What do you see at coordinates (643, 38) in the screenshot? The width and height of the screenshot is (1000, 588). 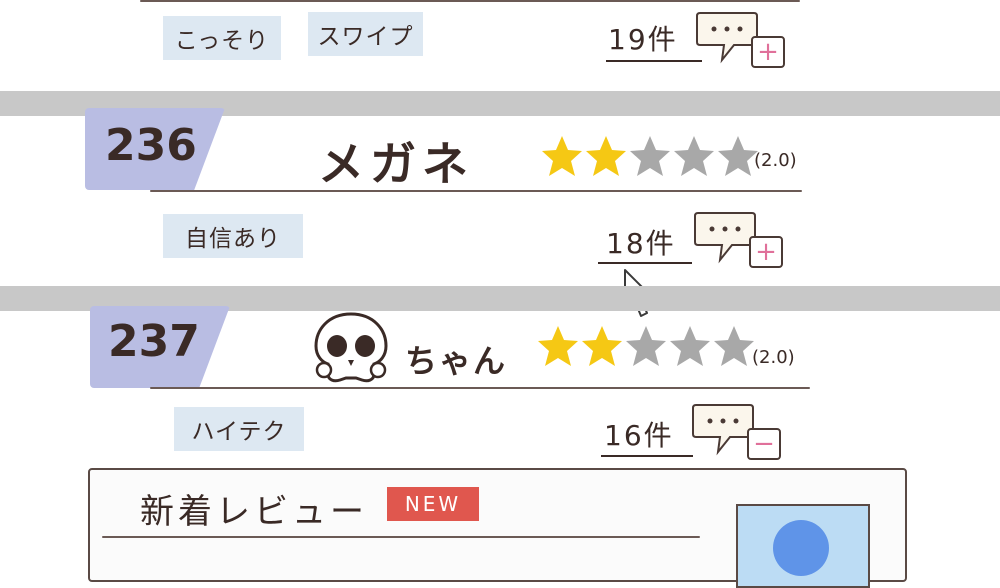 I see `comment-count: 19件` at bounding box center [643, 38].